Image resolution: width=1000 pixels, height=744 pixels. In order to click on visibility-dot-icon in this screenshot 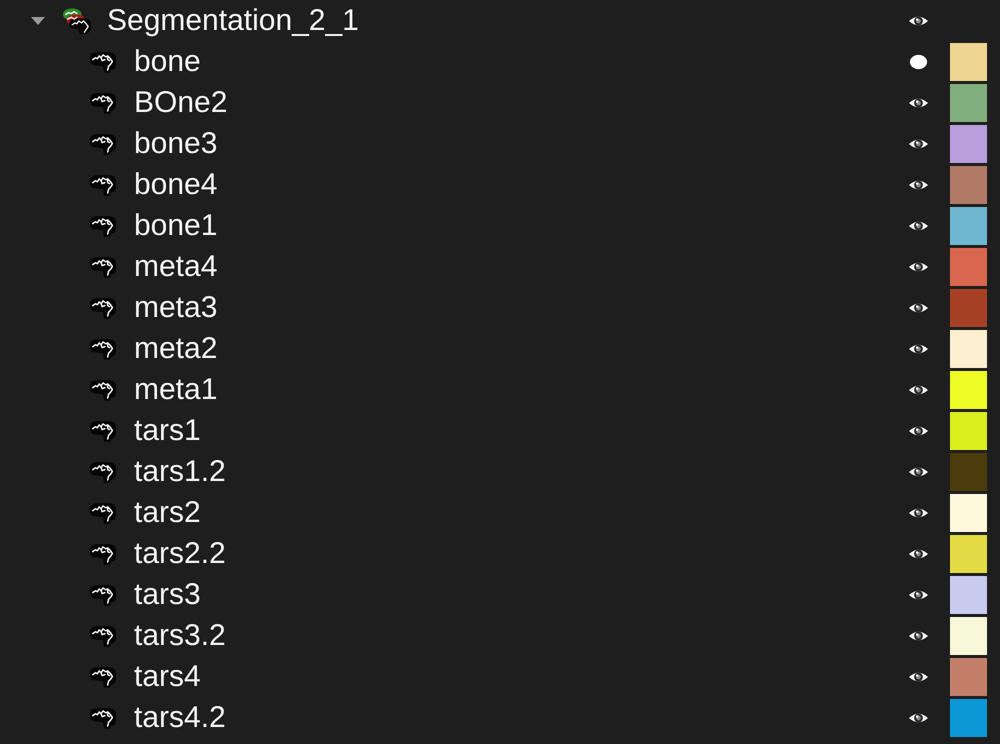, I will do `click(918, 62)`.